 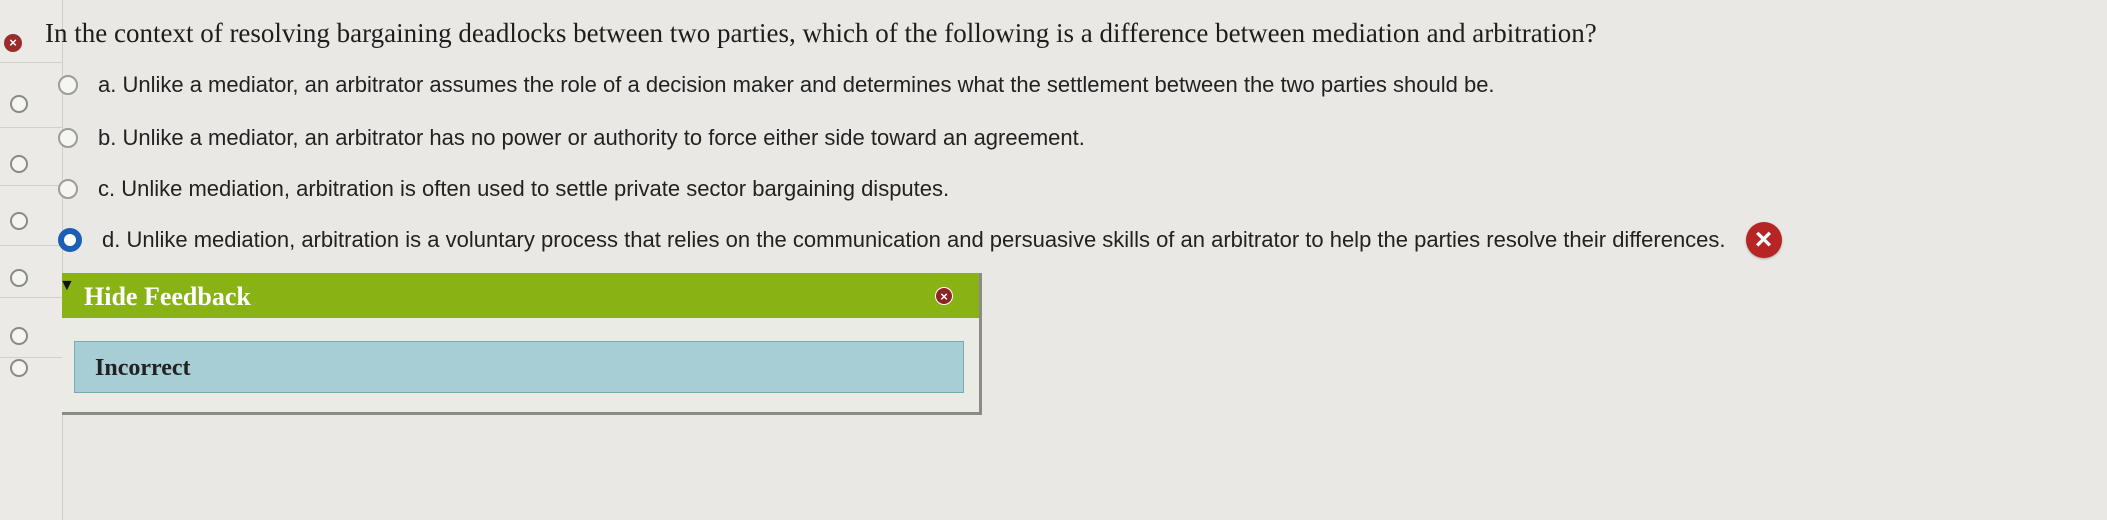 I want to click on feedback-result-box: Incorrect, so click(x=519, y=367).